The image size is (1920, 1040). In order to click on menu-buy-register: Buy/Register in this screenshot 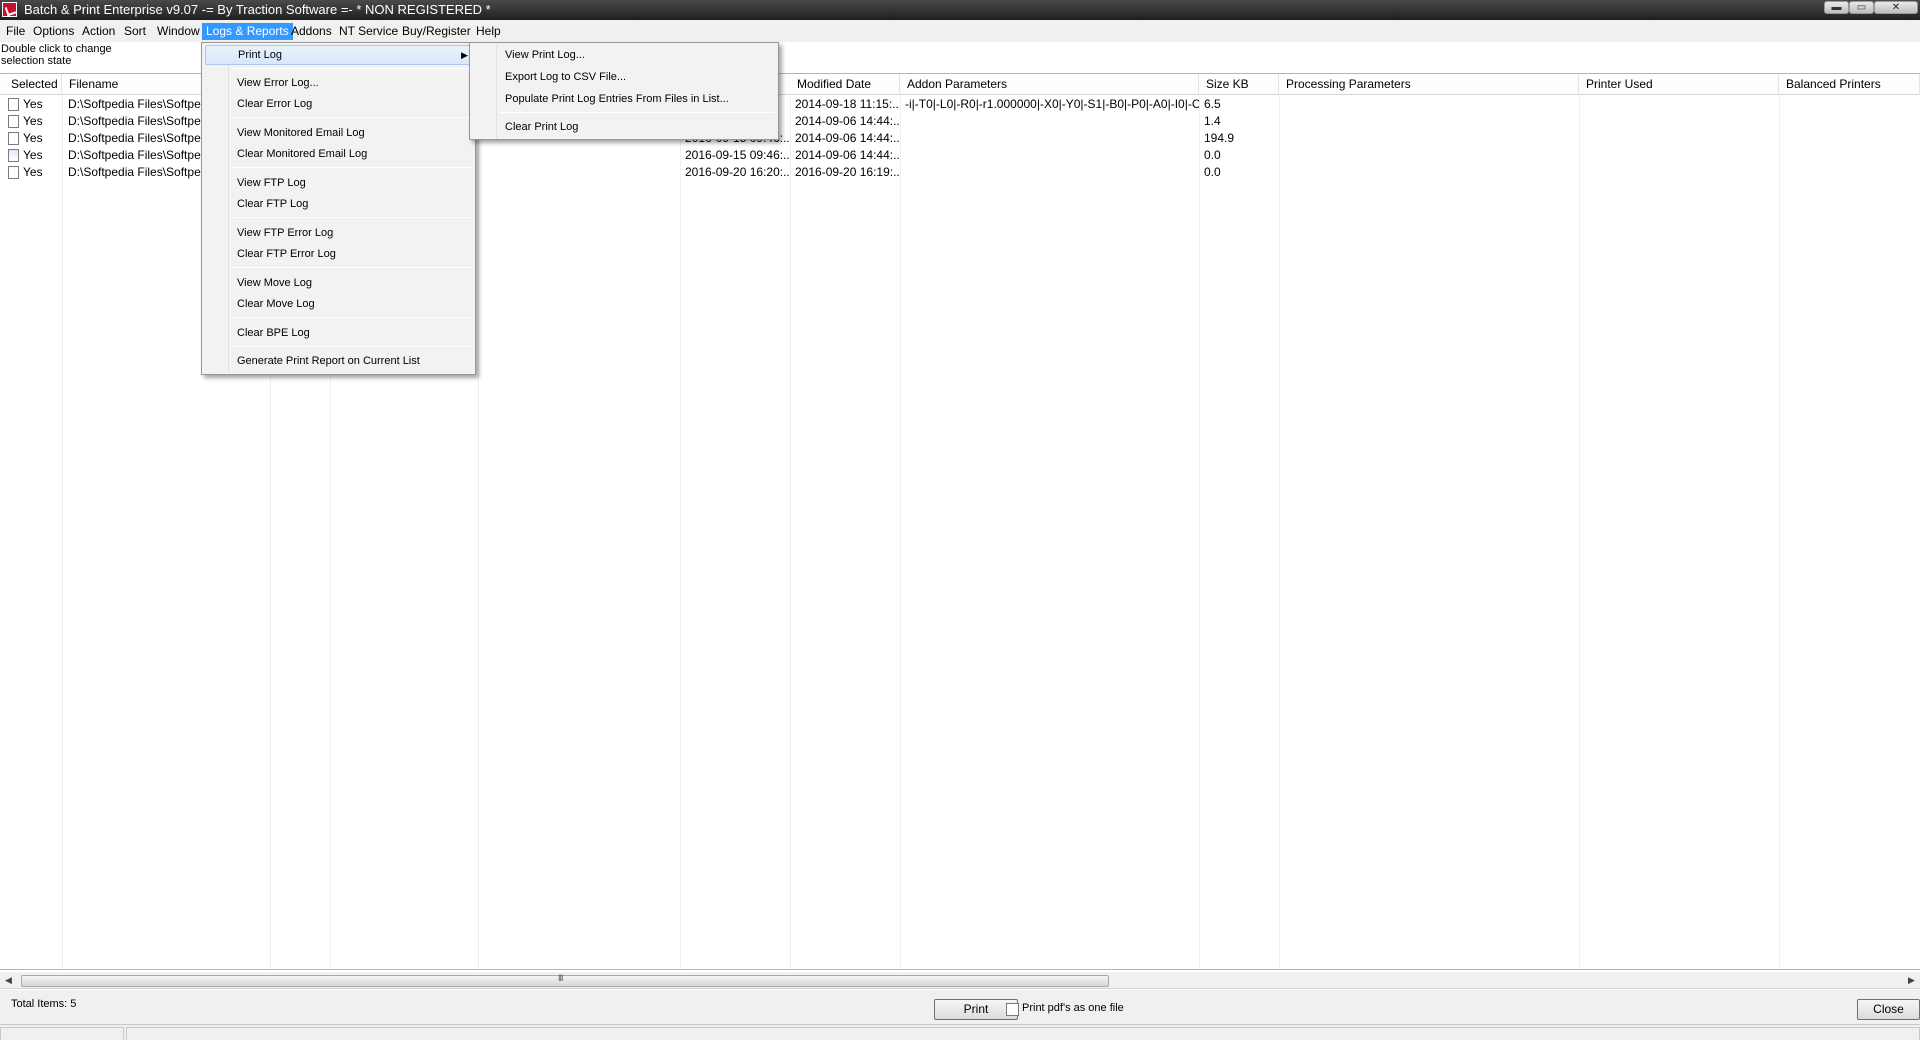, I will do `click(436, 31)`.